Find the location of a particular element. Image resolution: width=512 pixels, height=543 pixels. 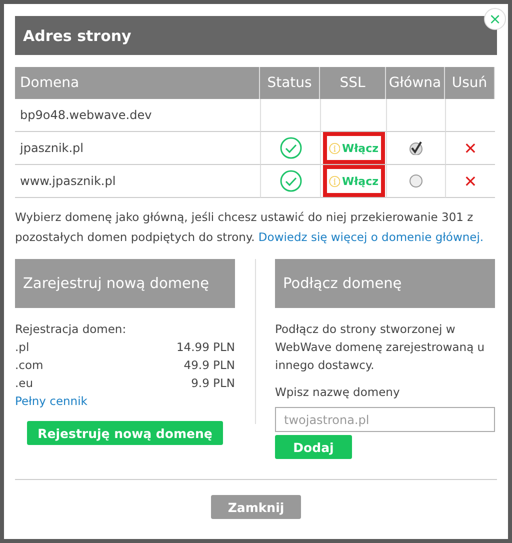

price-list-link: Pełny cennik is located at coordinates (51, 401).